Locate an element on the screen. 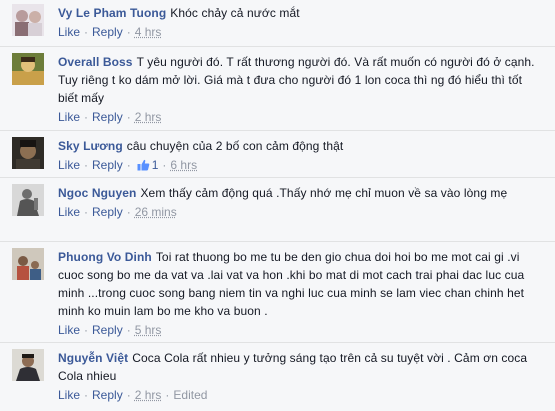 This screenshot has height=411, width=555. comment-actions: Like · Reply · 1 · 6 hrs is located at coordinates (301, 166).